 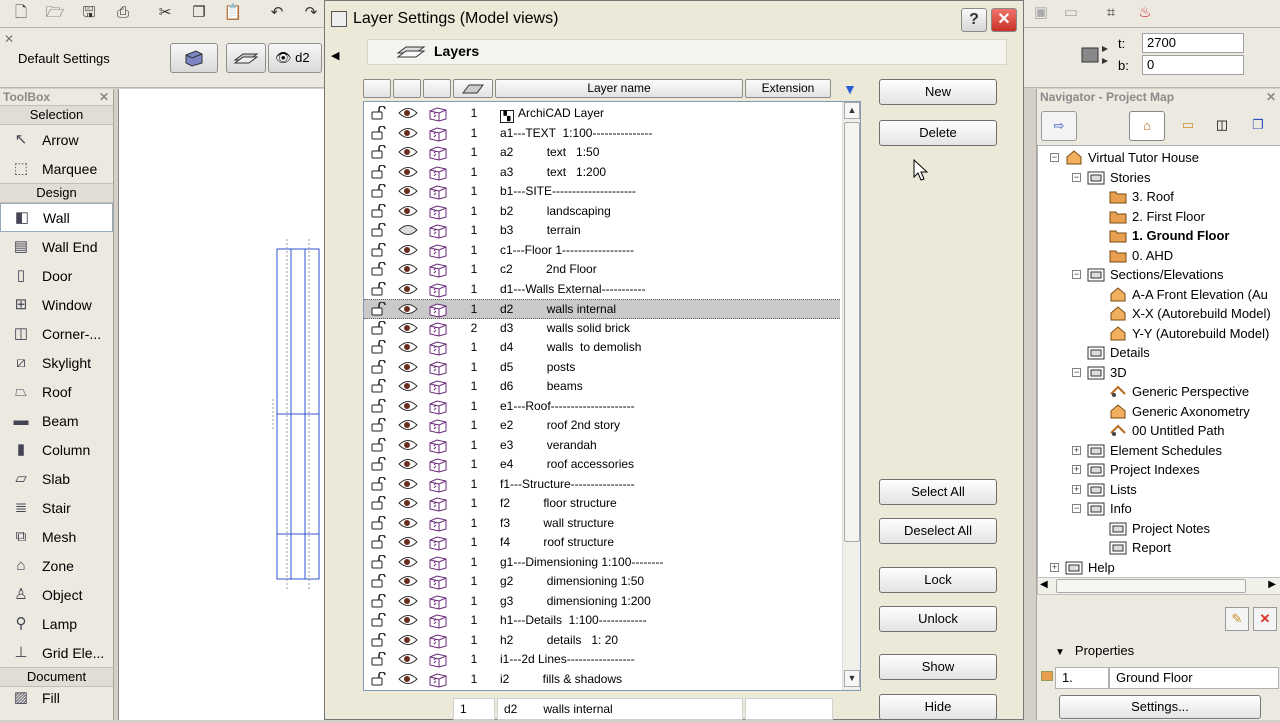 What do you see at coordinates (199, 13) in the screenshot?
I see `copy-icon: ❐` at bounding box center [199, 13].